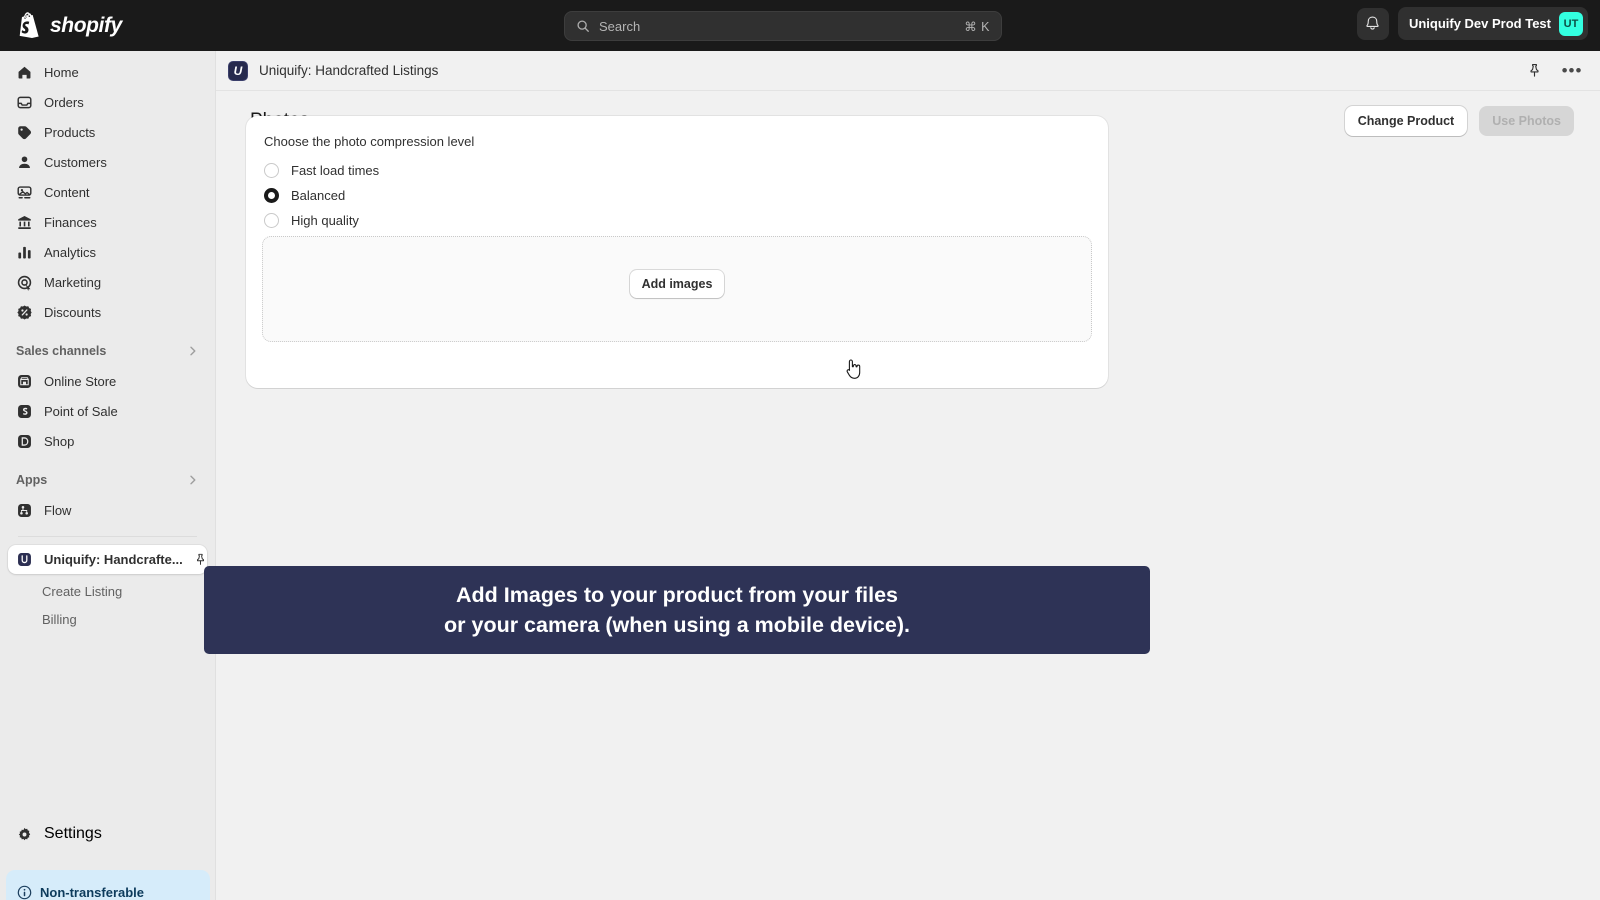 This screenshot has width=1600, height=900. I want to click on shop-icon, so click(24, 441).